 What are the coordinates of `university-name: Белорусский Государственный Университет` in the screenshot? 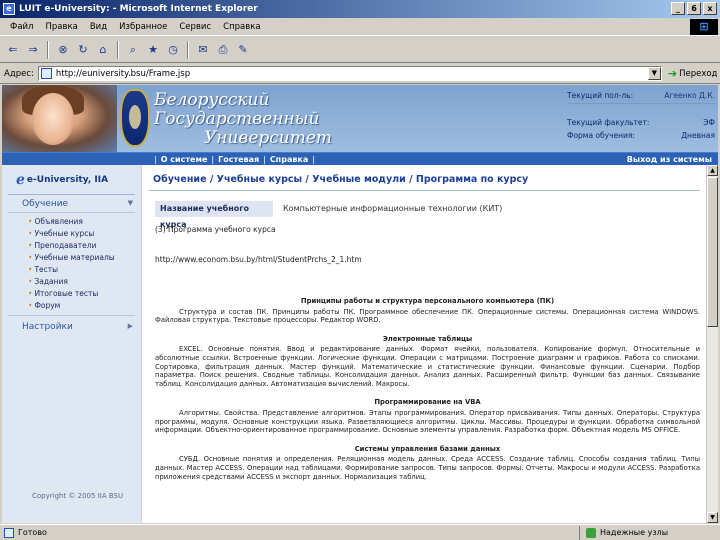 It's located at (243, 119).